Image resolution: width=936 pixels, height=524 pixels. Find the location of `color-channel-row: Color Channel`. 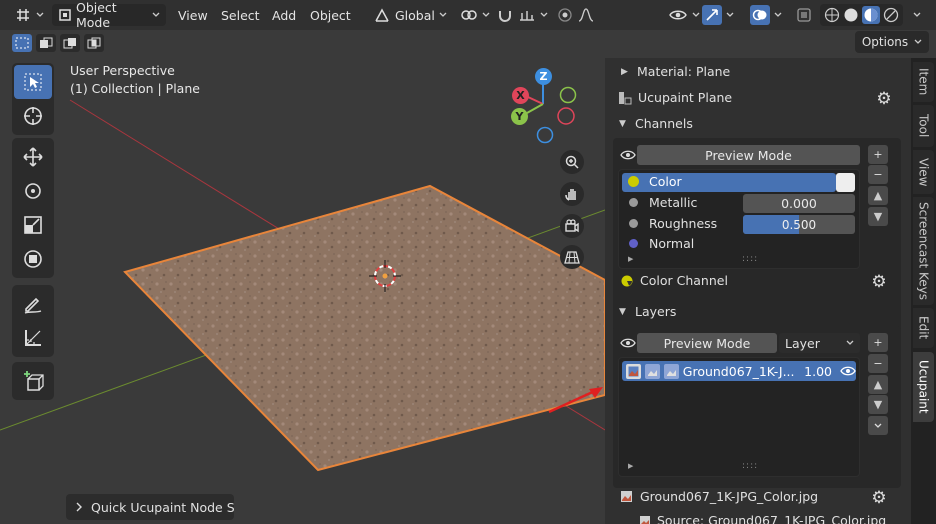

color-channel-row: Color Channel is located at coordinates (674, 280).